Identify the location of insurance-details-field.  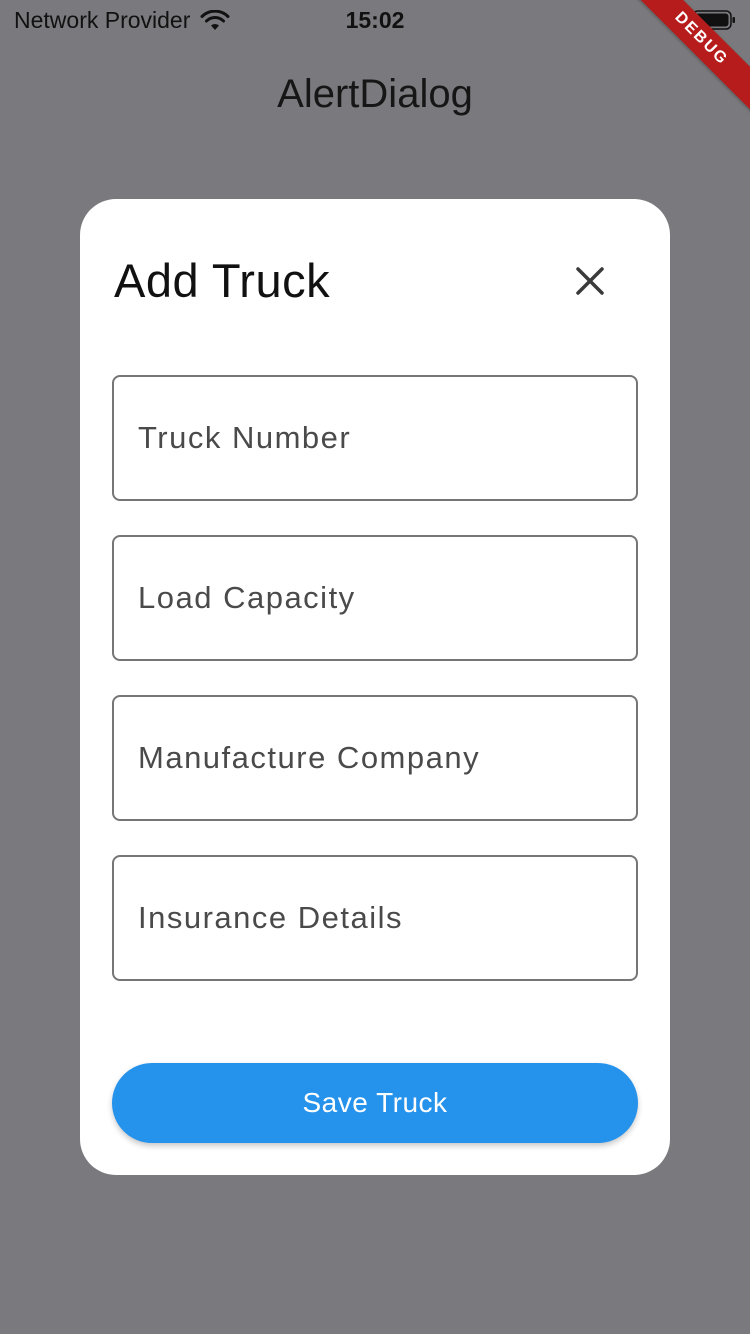
(375, 918).